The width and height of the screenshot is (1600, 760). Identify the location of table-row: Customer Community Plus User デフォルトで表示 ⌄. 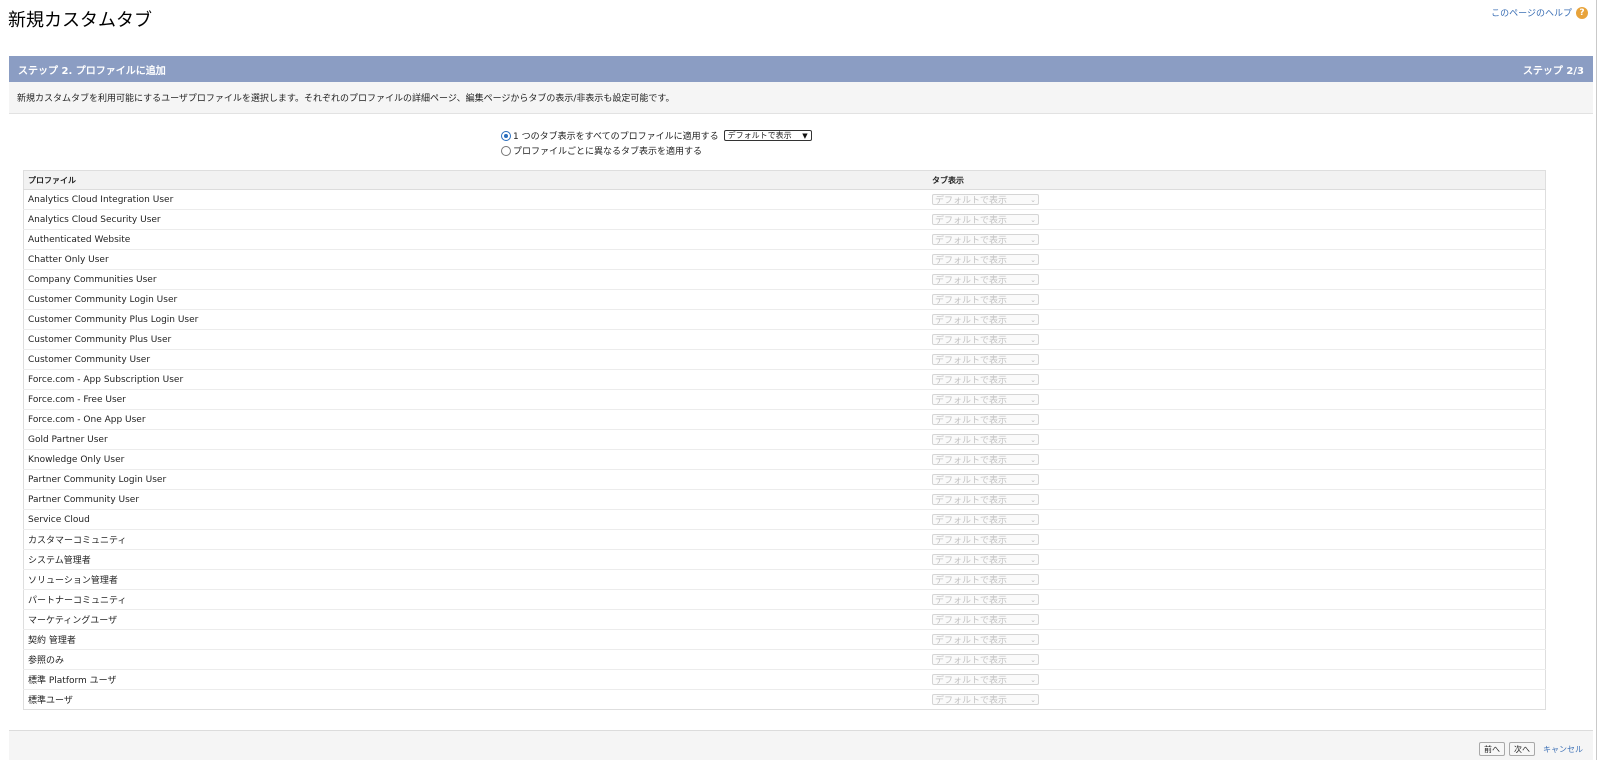
(784, 339).